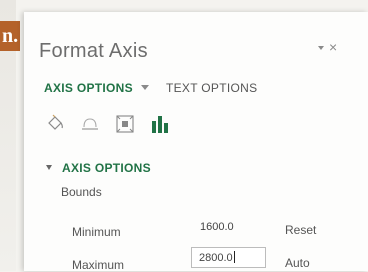 Image resolution: width=368 pixels, height=272 pixels. What do you see at coordinates (300, 230) in the screenshot?
I see `minimum-reset-button: Reset` at bounding box center [300, 230].